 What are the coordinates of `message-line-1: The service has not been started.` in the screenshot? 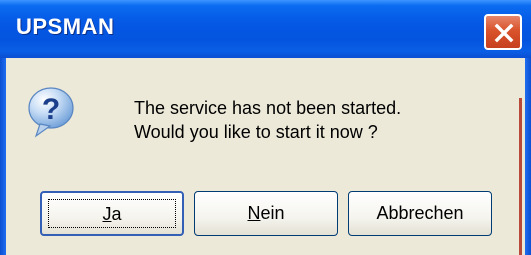 It's located at (268, 108).